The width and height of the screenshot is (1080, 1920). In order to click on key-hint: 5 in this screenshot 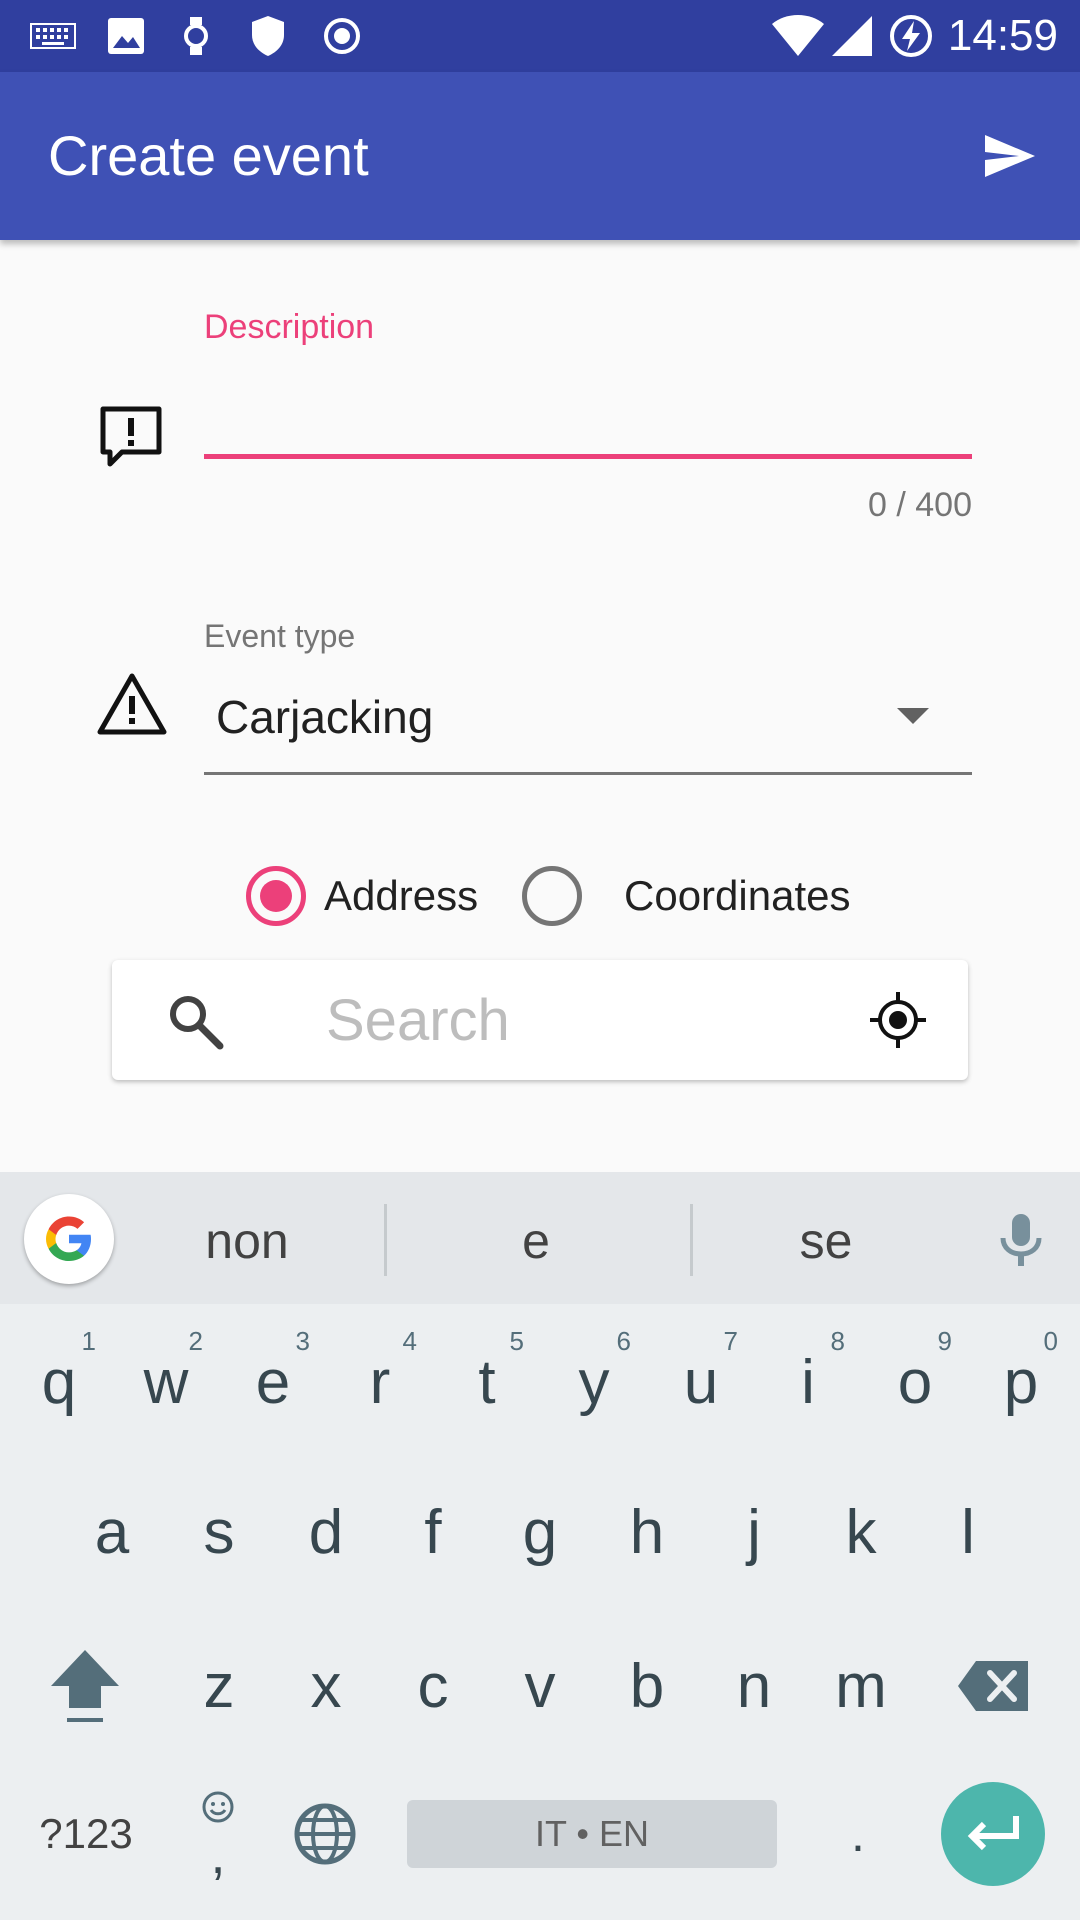, I will do `click(516, 1341)`.